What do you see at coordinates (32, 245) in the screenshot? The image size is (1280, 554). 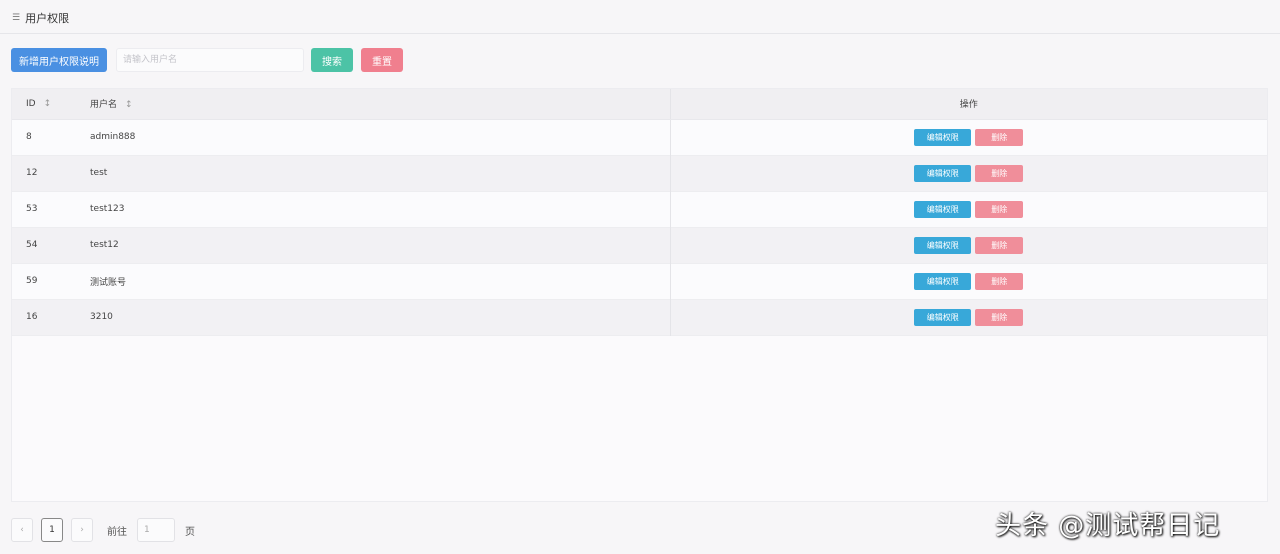 I see `cell-id: 54` at bounding box center [32, 245].